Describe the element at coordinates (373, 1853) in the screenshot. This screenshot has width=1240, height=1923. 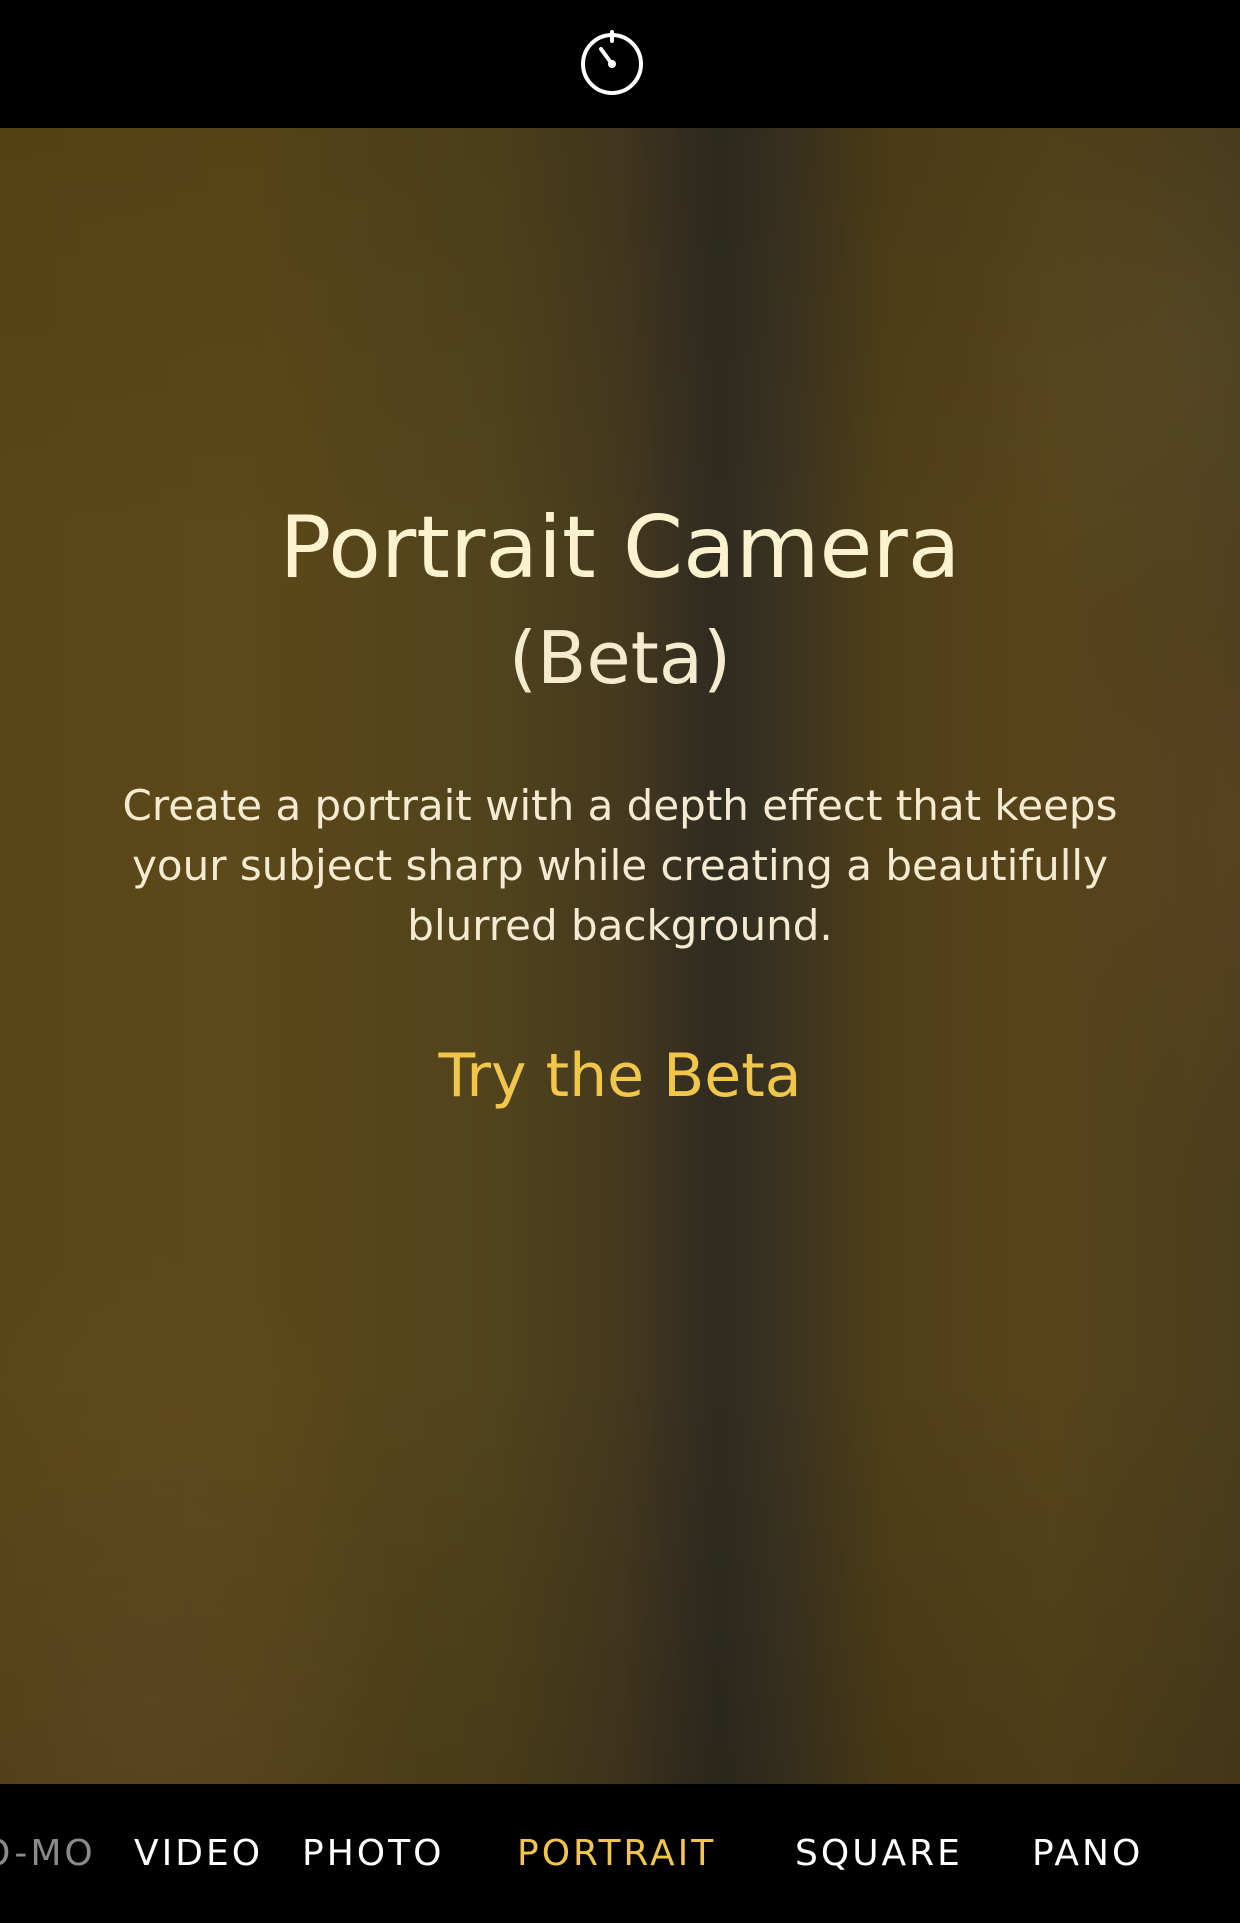
I see `mode-photo: PHOTO` at that location.